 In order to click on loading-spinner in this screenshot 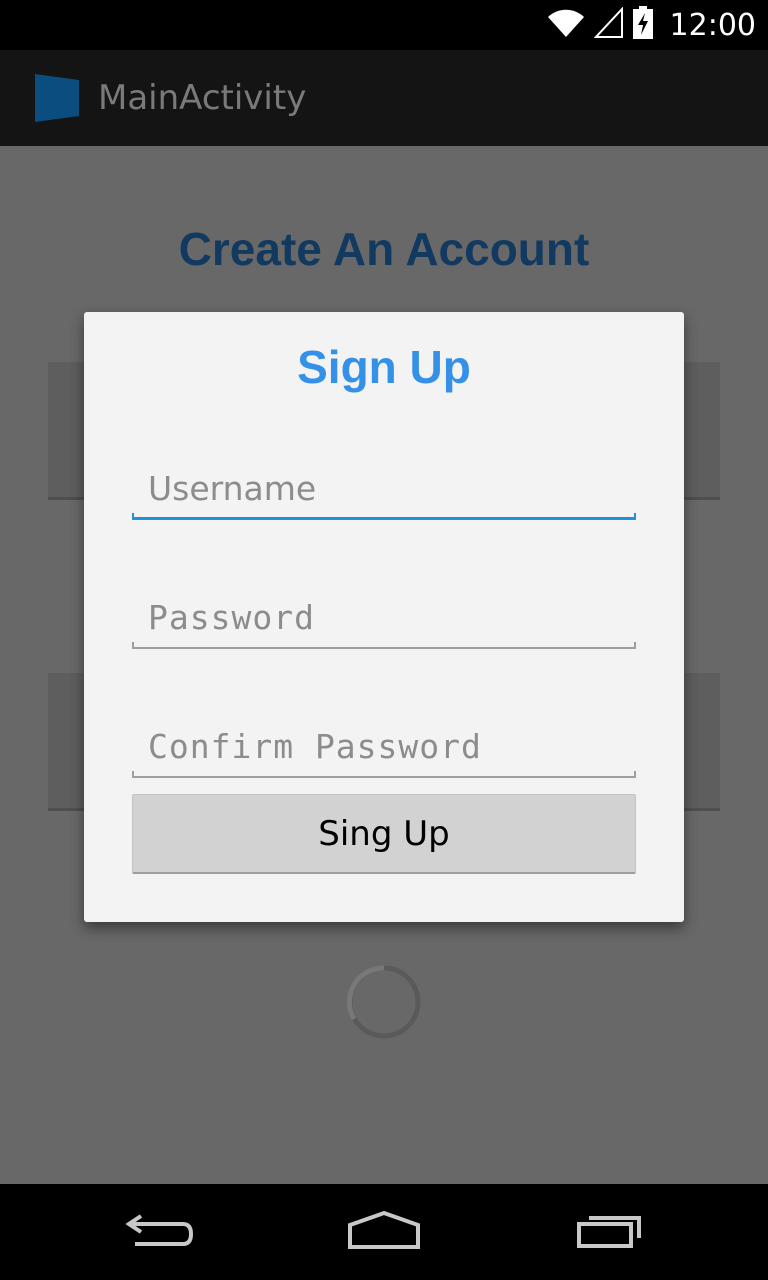, I will do `click(384, 1002)`.